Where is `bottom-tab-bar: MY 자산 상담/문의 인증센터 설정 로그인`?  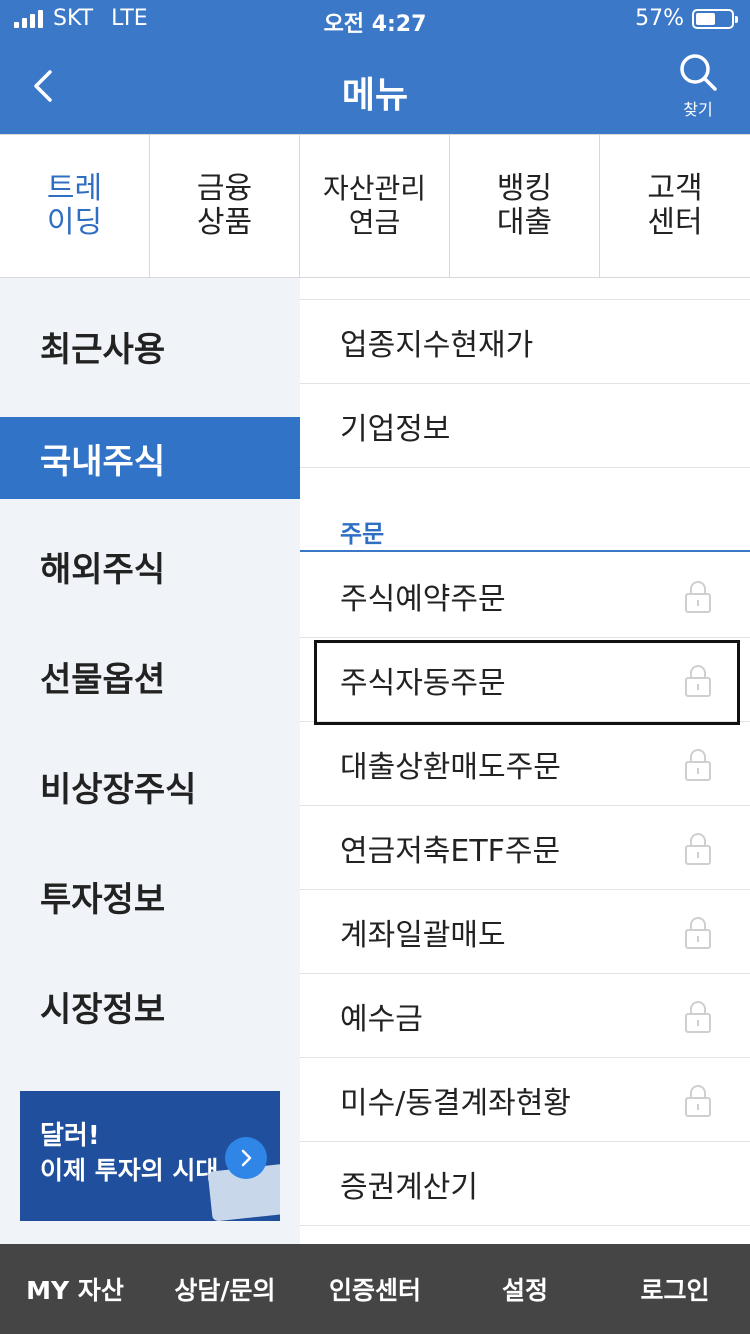 bottom-tab-bar: MY 자산 상담/문의 인증센터 설정 로그인 is located at coordinates (375, 1289).